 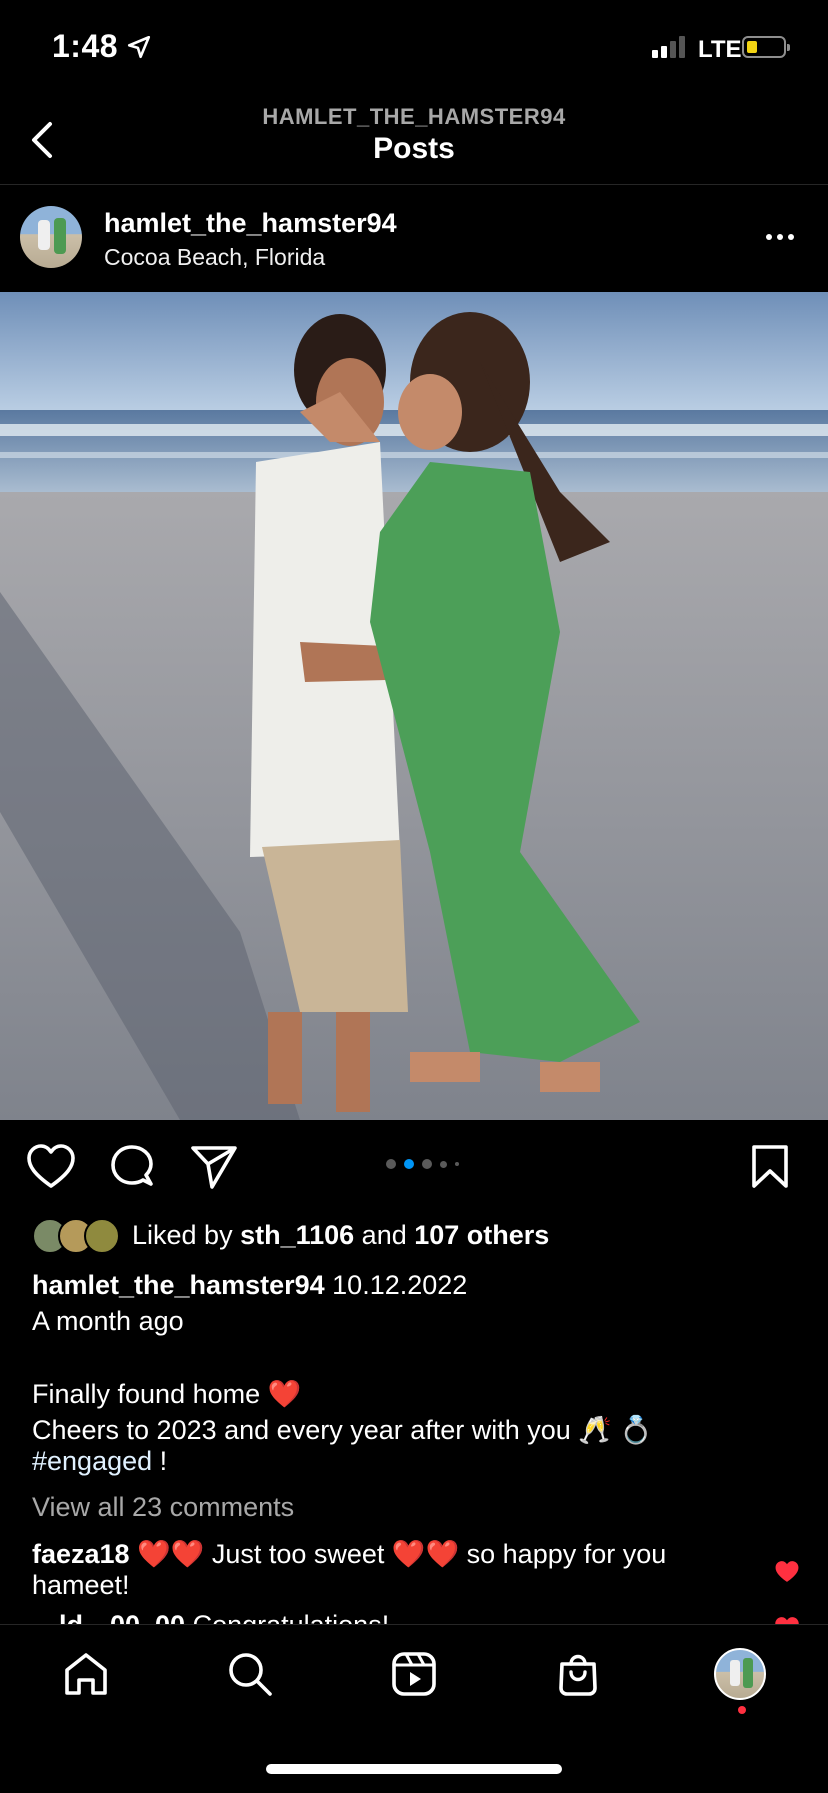 What do you see at coordinates (81, 1585) in the screenshot?
I see `comment-1-line-b: hameet!` at bounding box center [81, 1585].